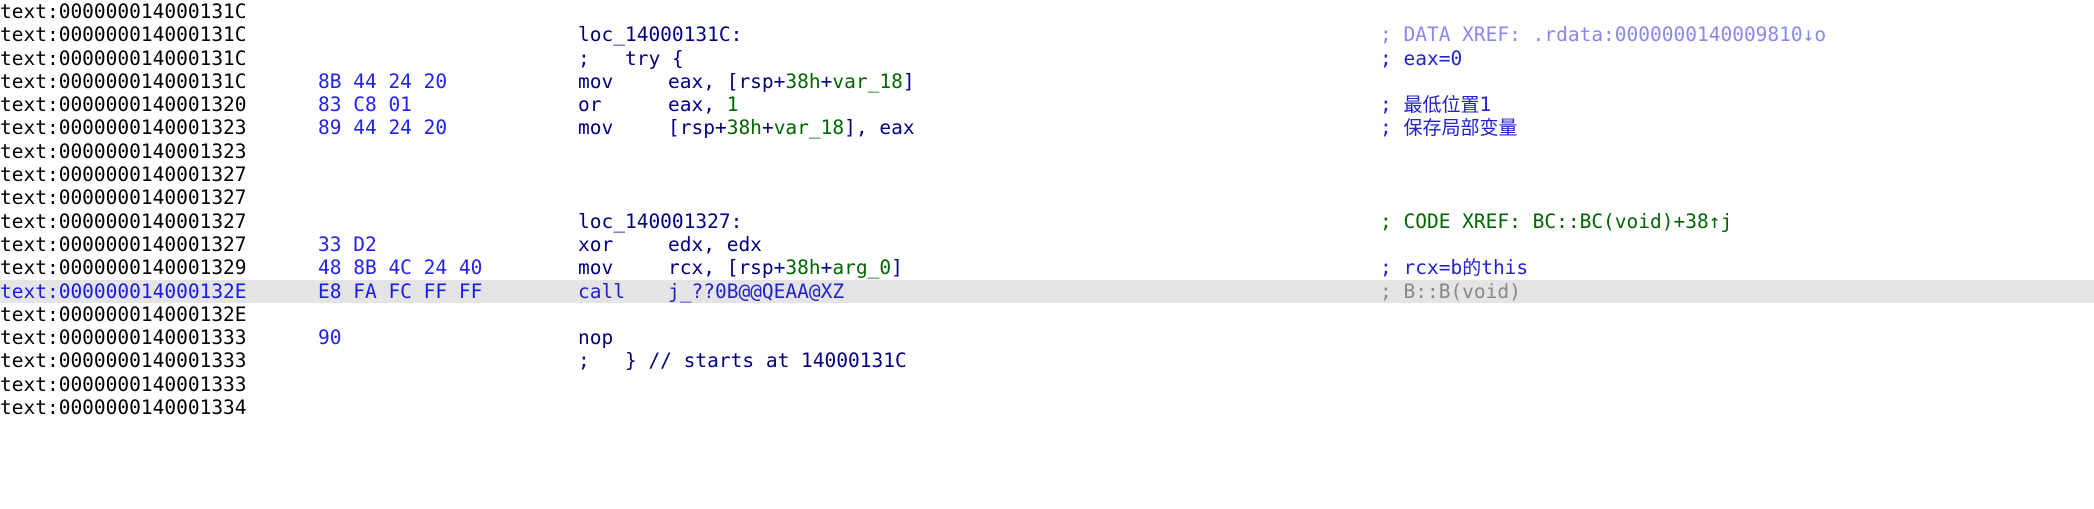 The image size is (2094, 509). Describe the element at coordinates (733, 104) in the screenshot. I see `operand-value: 1` at that location.